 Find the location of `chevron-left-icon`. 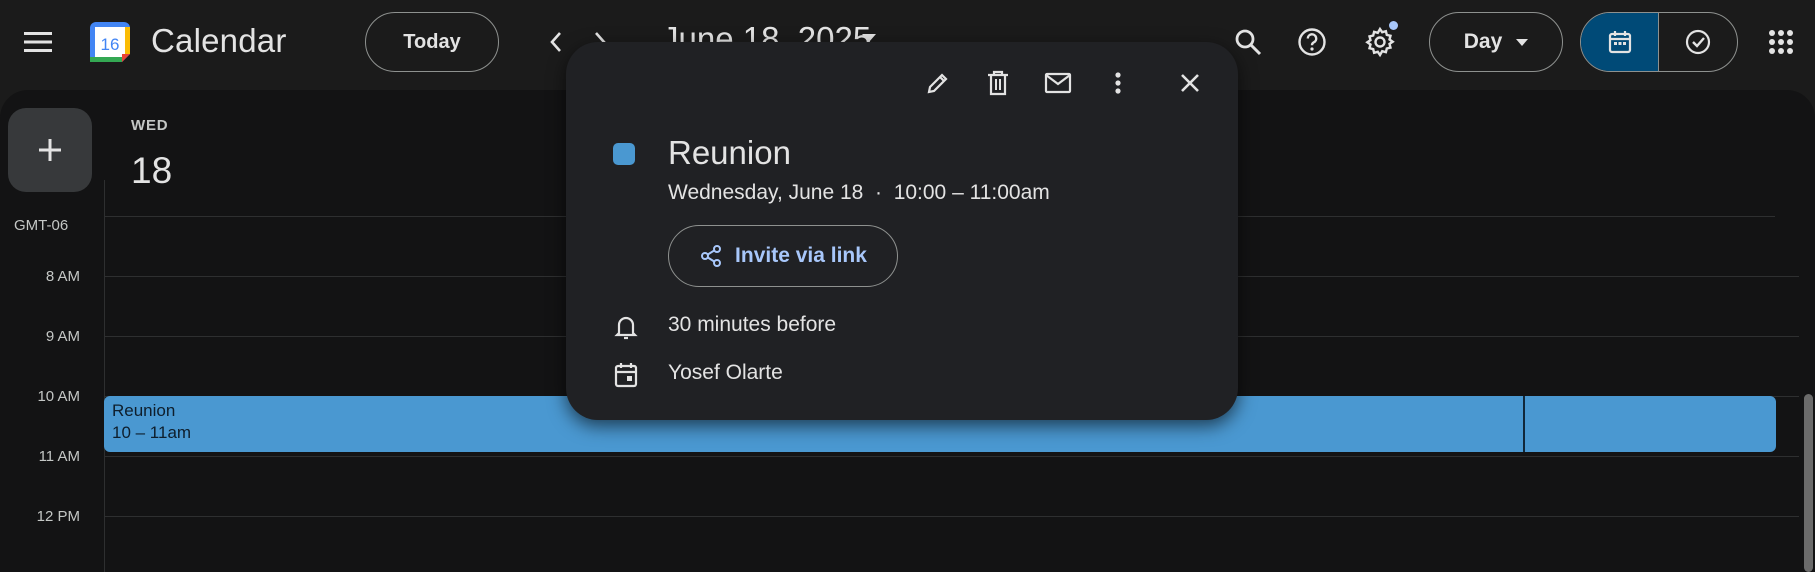

chevron-left-icon is located at coordinates (555, 42).